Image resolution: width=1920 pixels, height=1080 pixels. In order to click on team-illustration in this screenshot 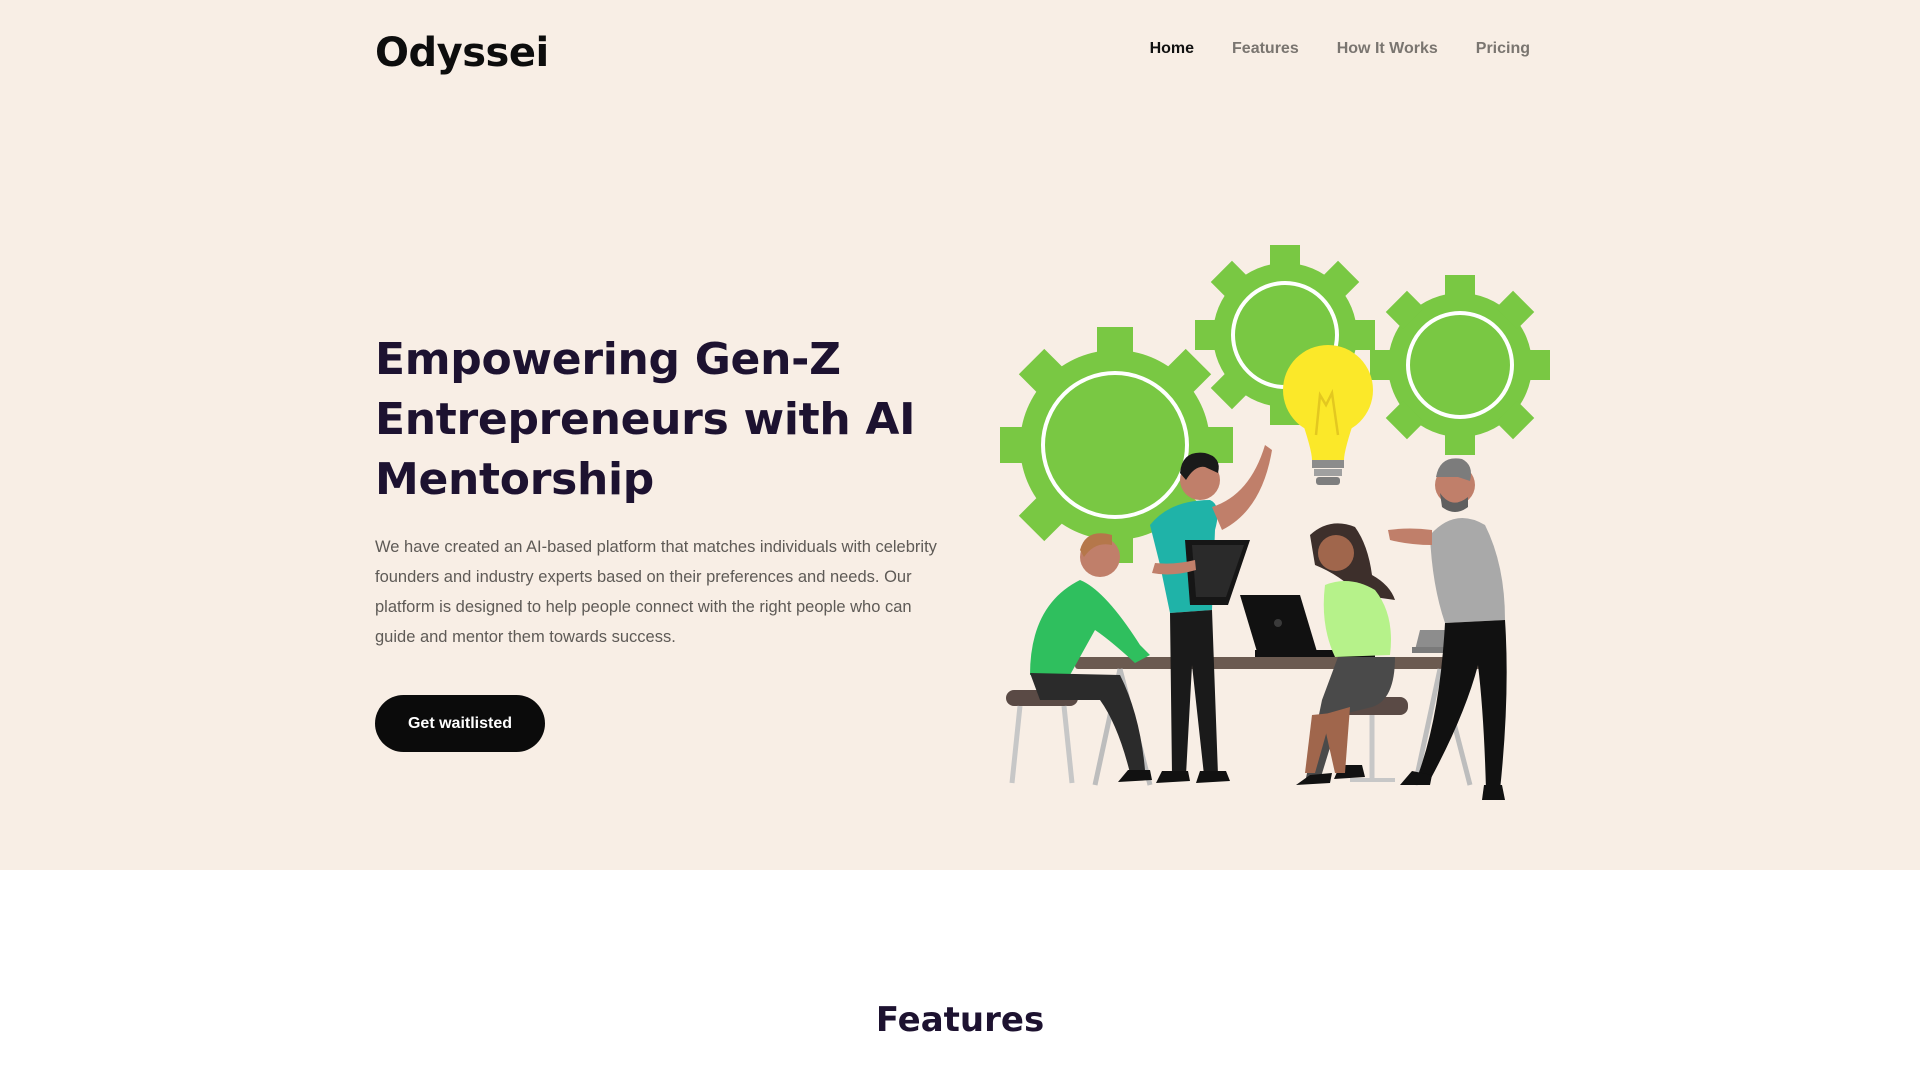, I will do `click(1273, 522)`.